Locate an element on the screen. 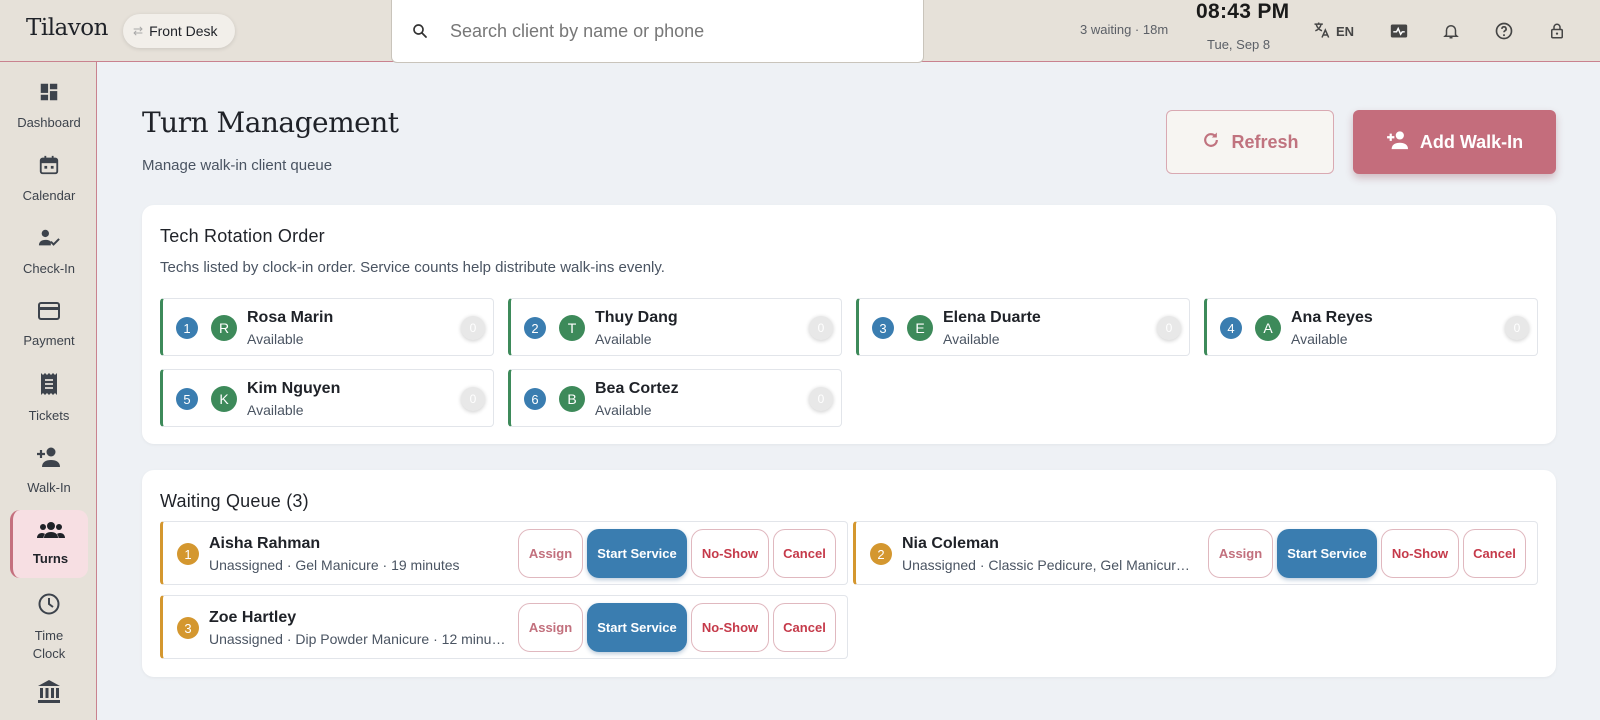  translate-icon is located at coordinates (1322, 31).